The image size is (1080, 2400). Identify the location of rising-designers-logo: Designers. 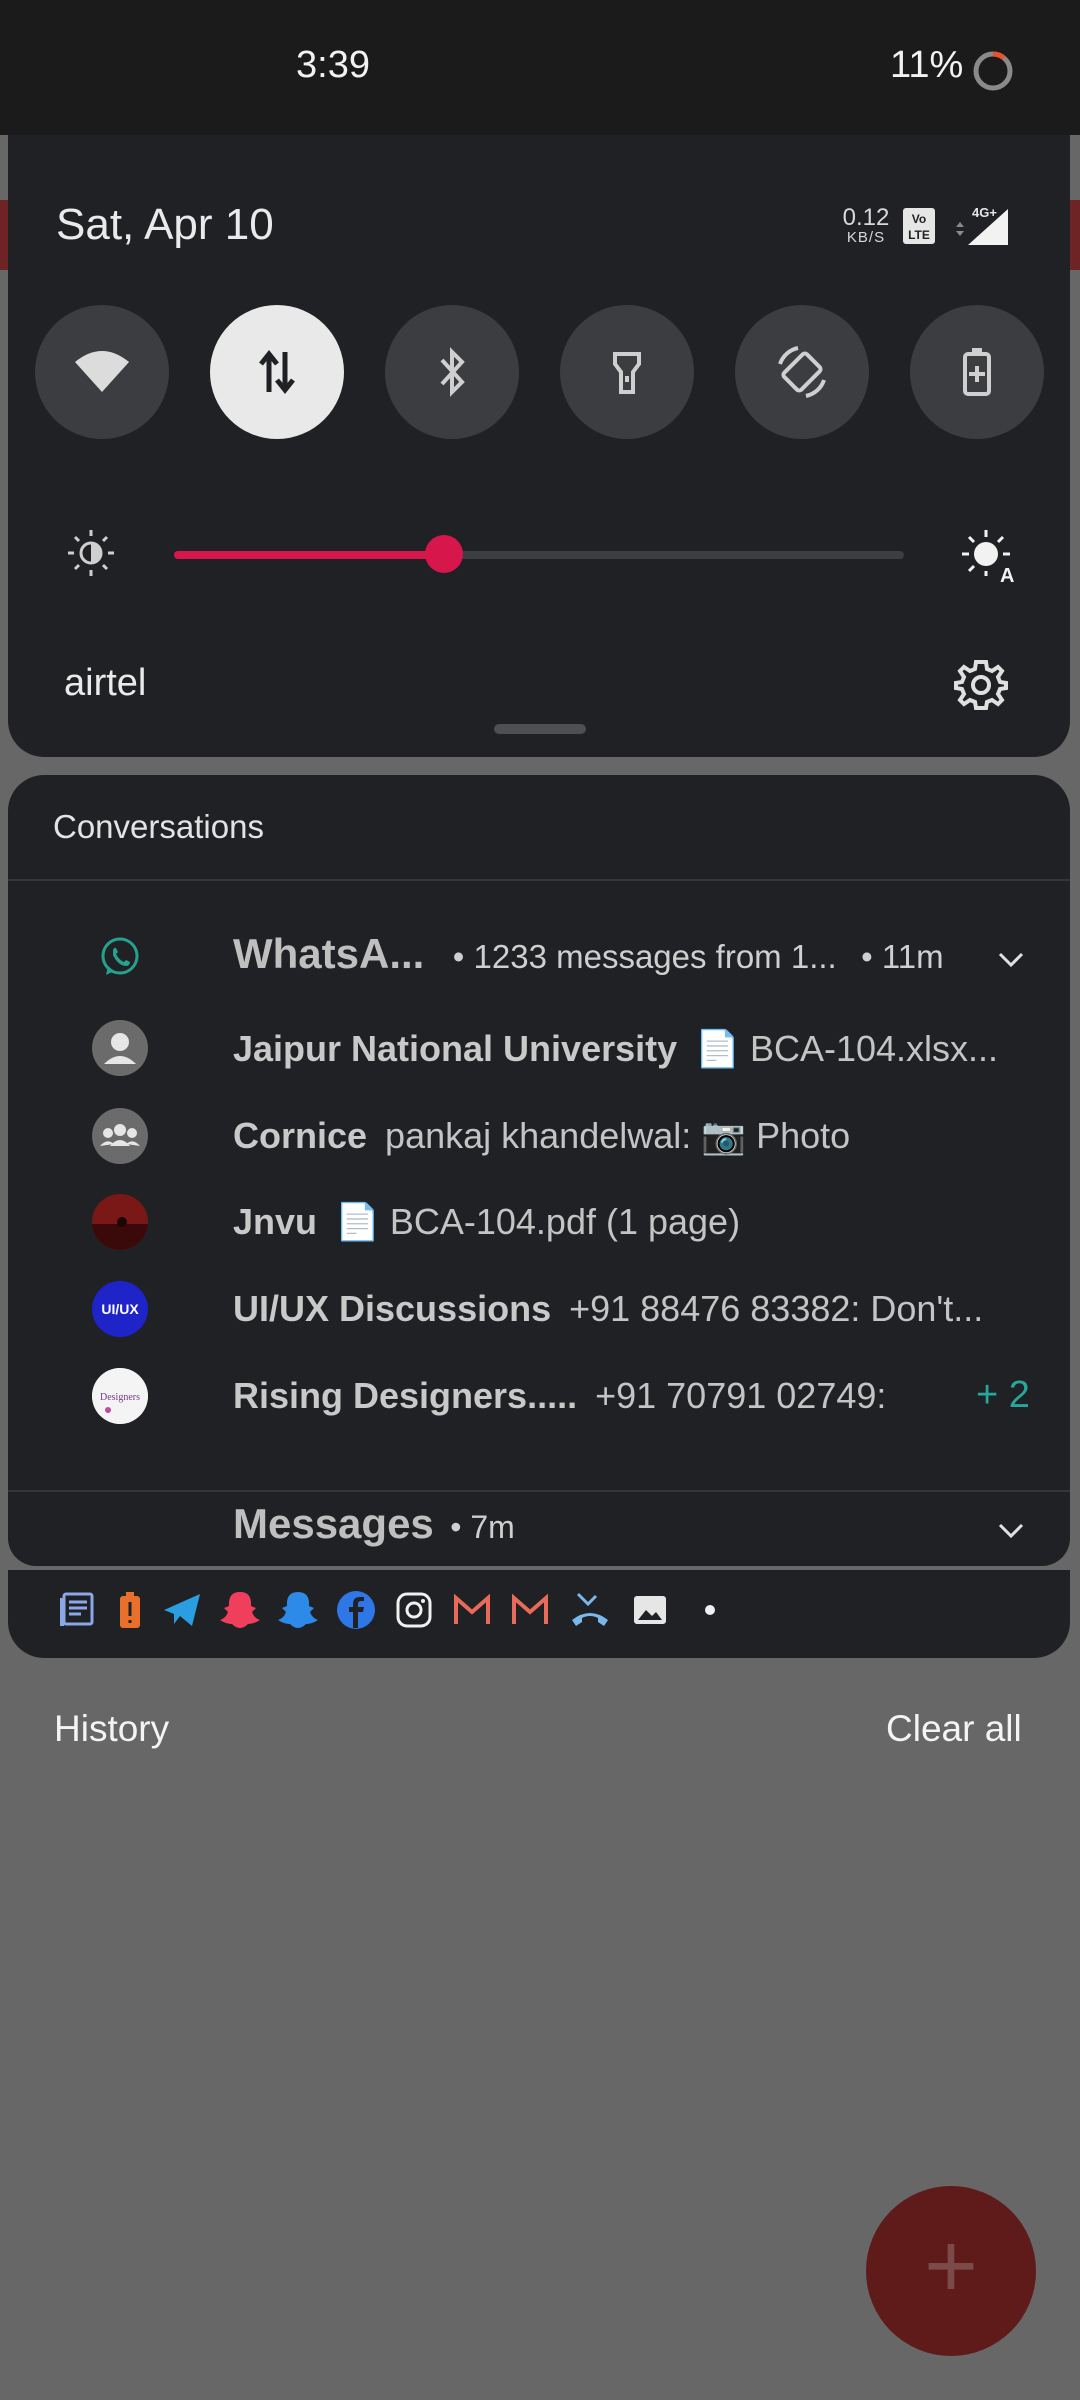
(120, 1396).